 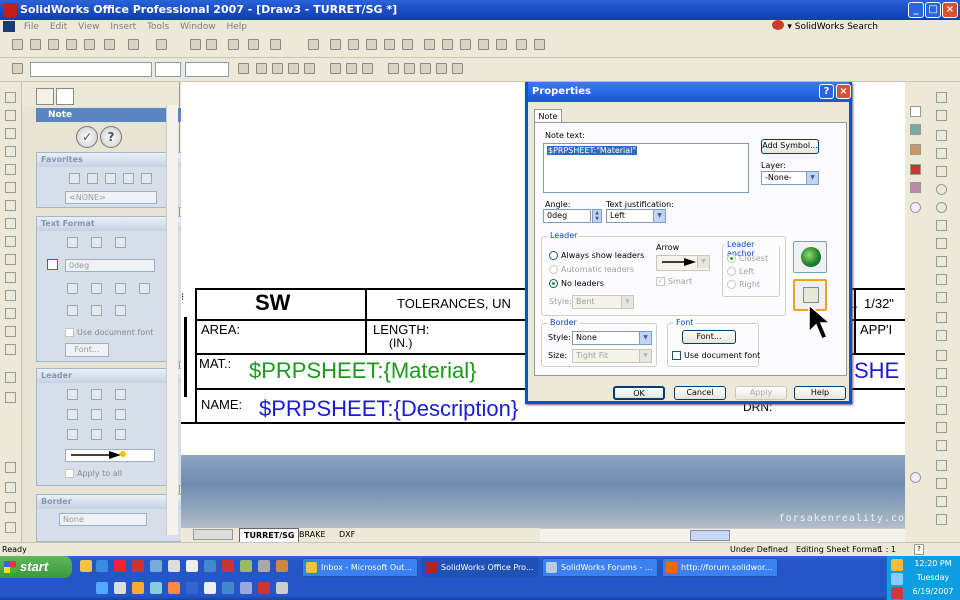 What do you see at coordinates (941, 519) in the screenshot?
I see `copy-entities-icon` at bounding box center [941, 519].